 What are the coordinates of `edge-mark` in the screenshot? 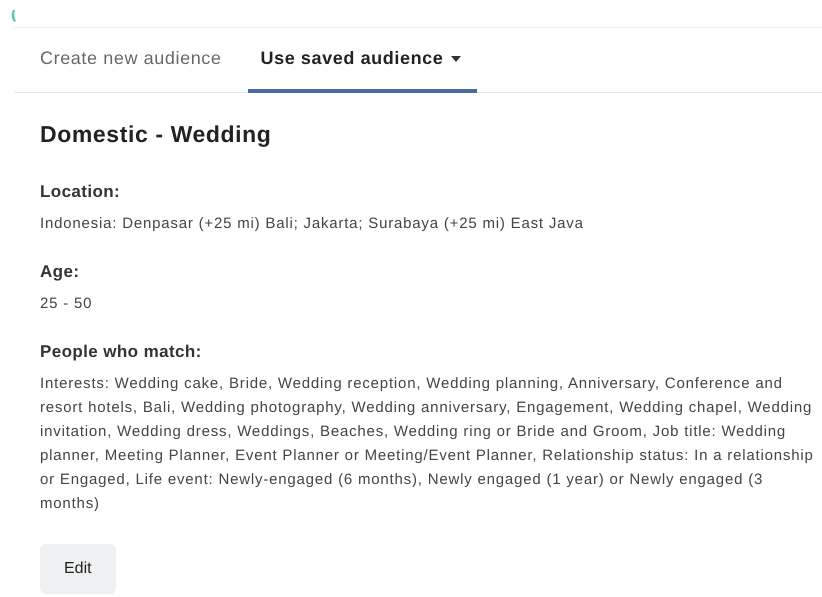 It's located at (13, 16).